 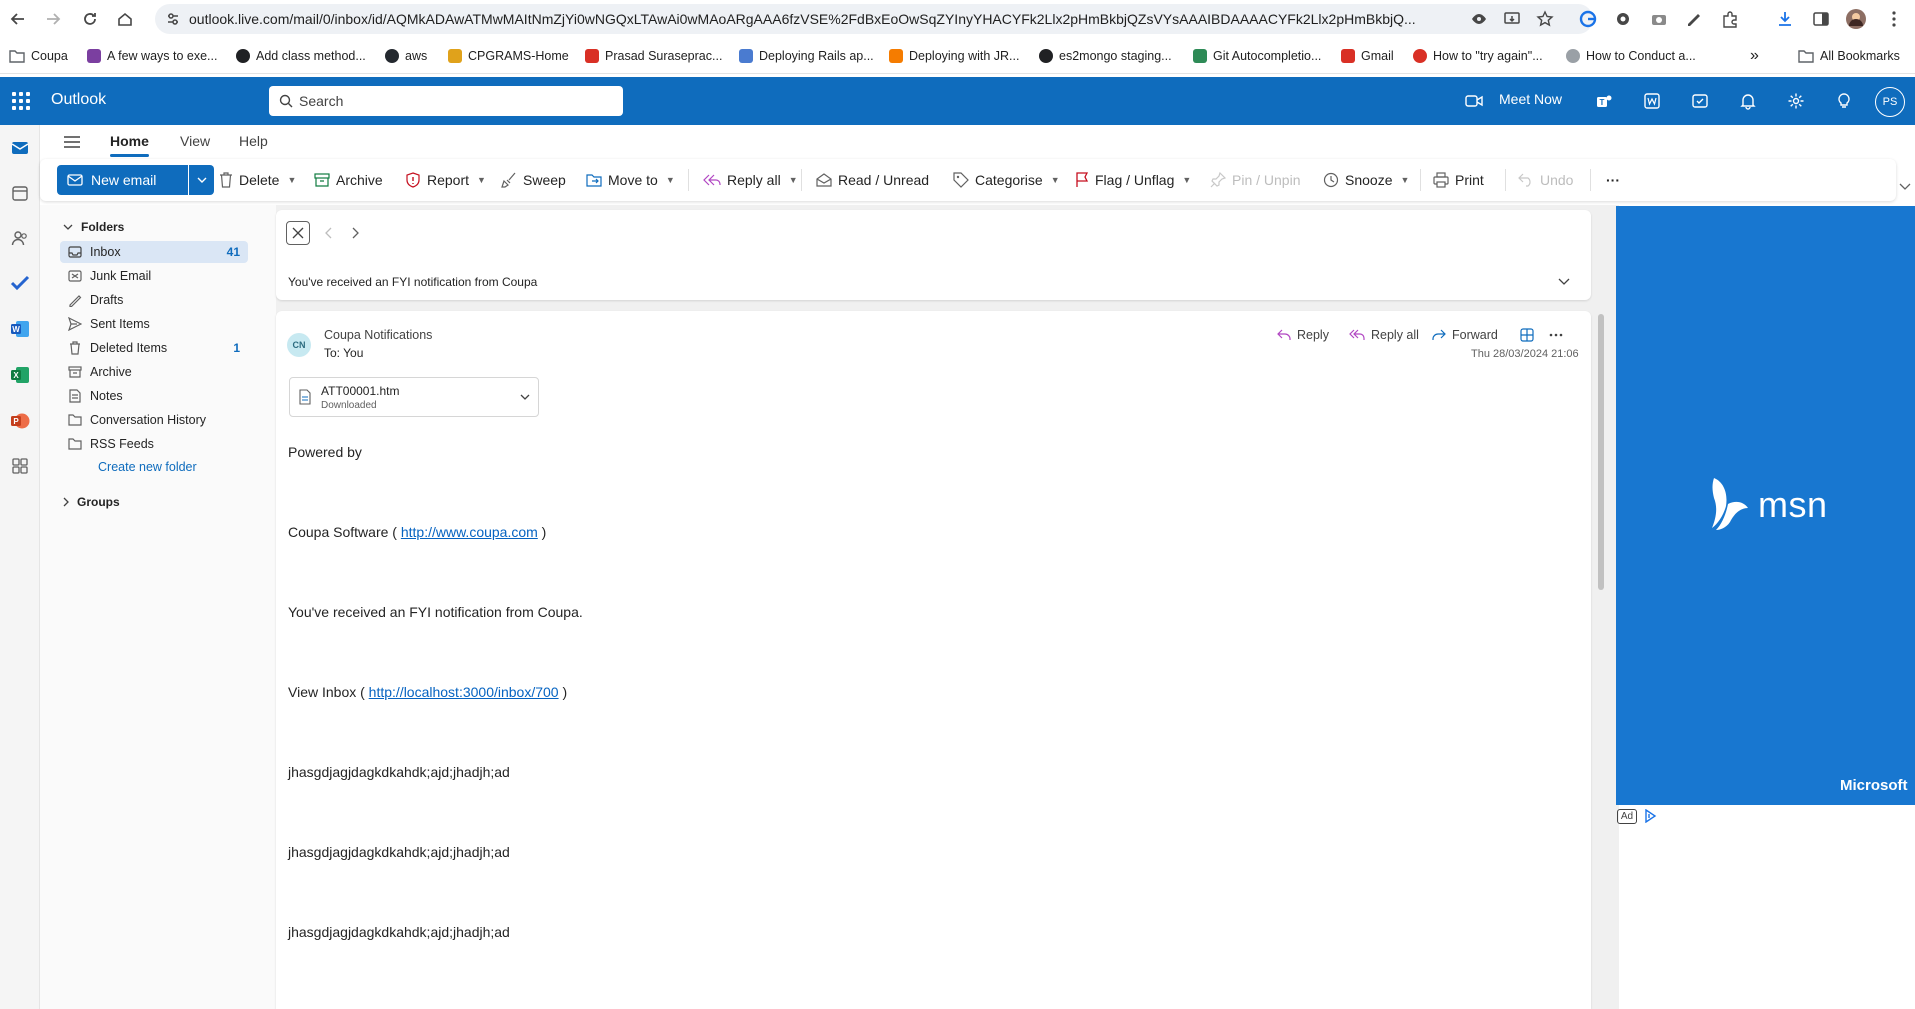 What do you see at coordinates (1700, 101) in the screenshot?
I see `my-day-icon` at bounding box center [1700, 101].